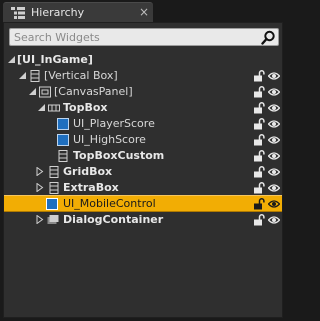 Image resolution: width=320 pixels, height=321 pixels. I want to click on tab-title: Hierarchy, so click(58, 12).